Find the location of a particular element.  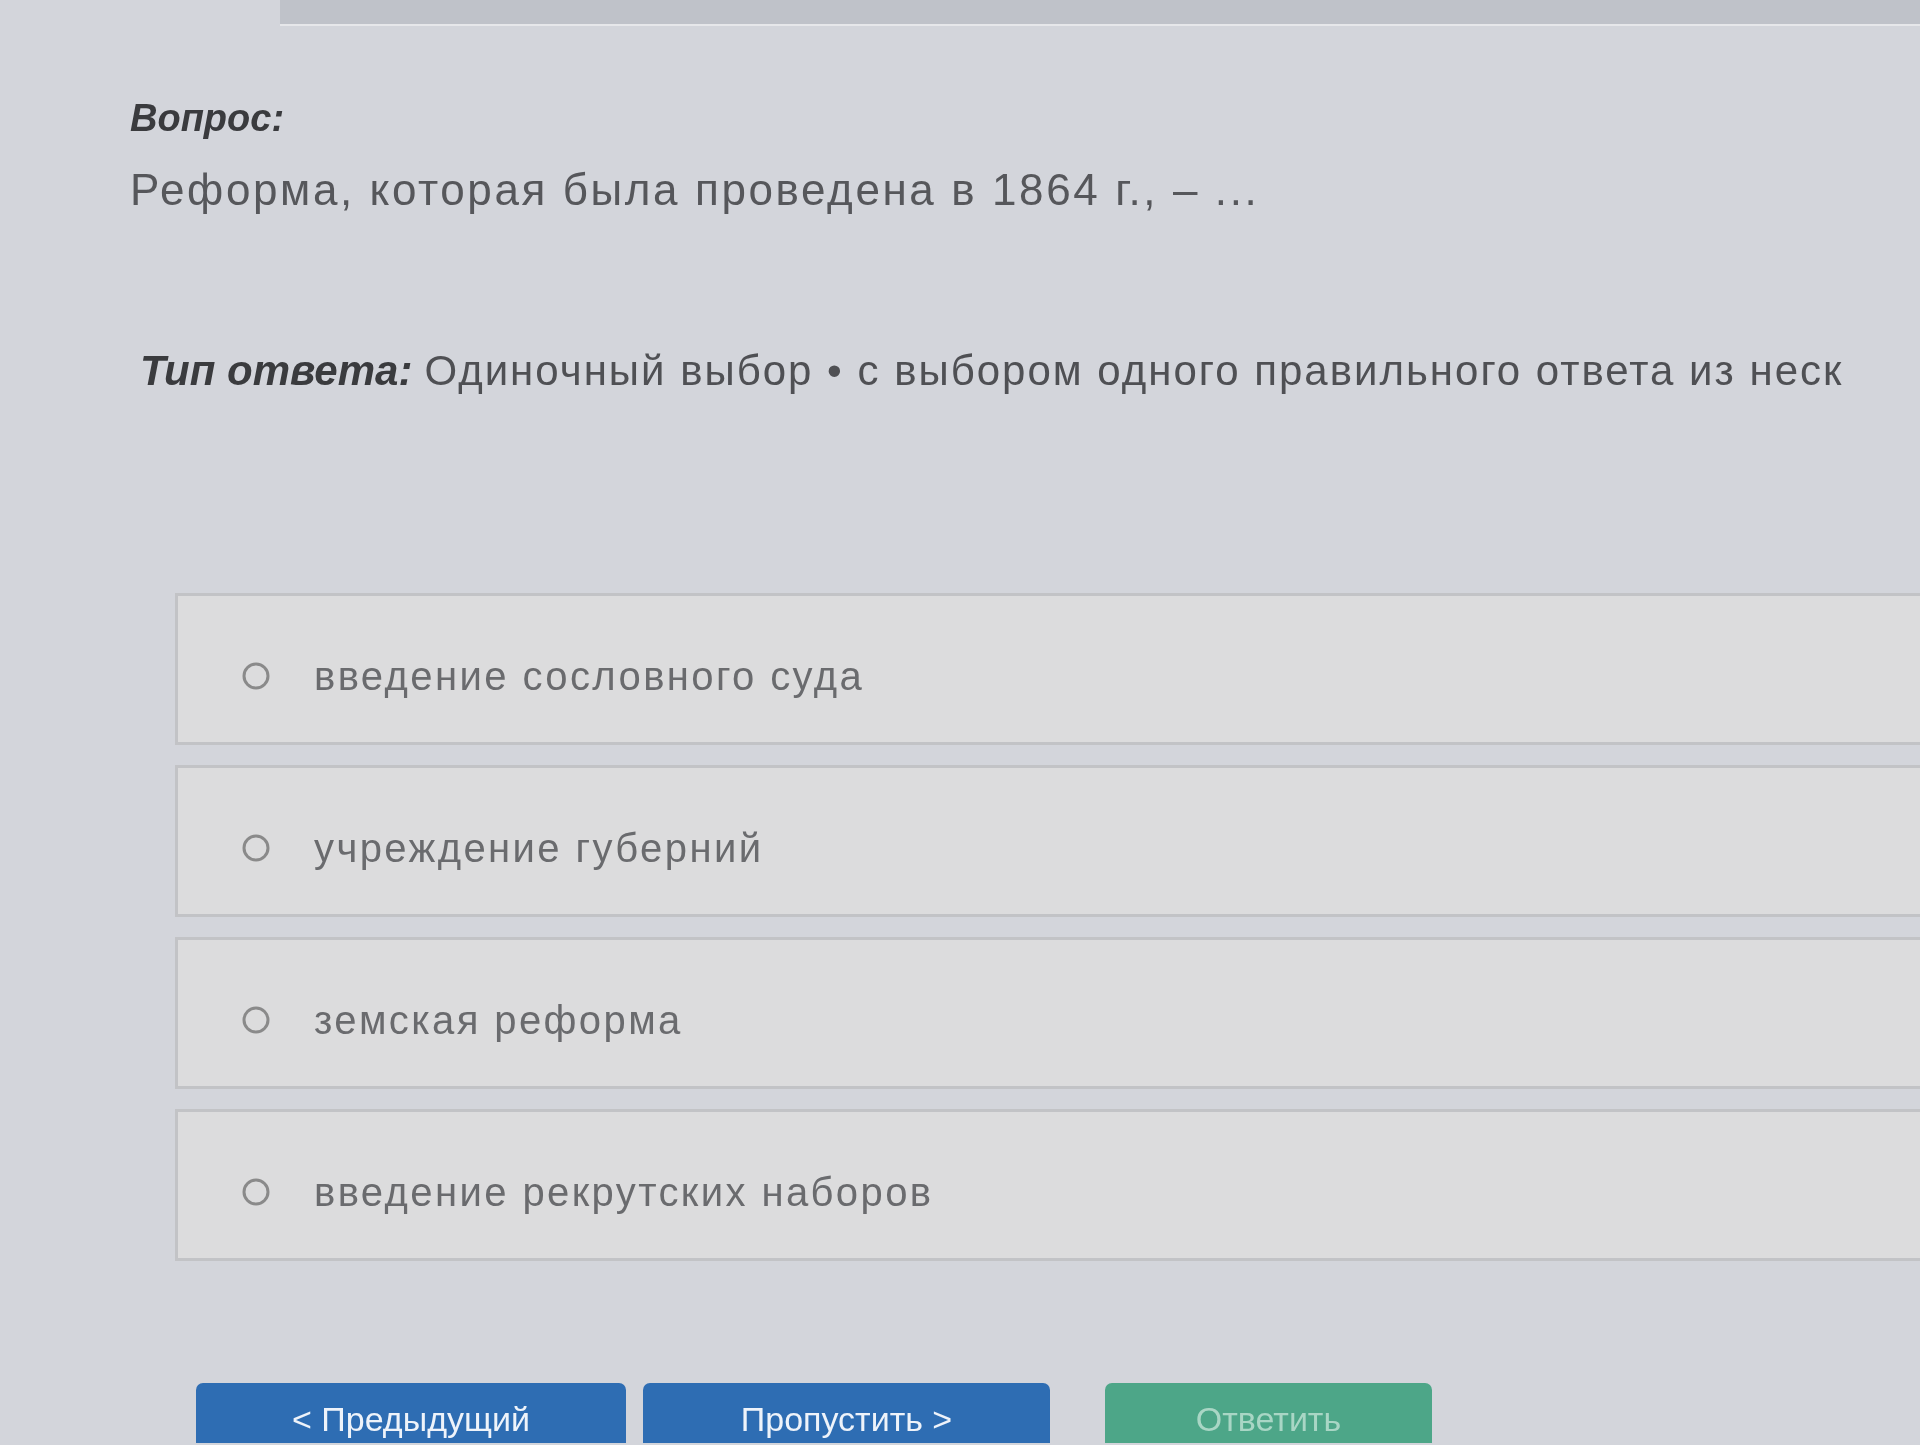

answer-type-label: Тип ответа: is located at coordinates (276, 371).